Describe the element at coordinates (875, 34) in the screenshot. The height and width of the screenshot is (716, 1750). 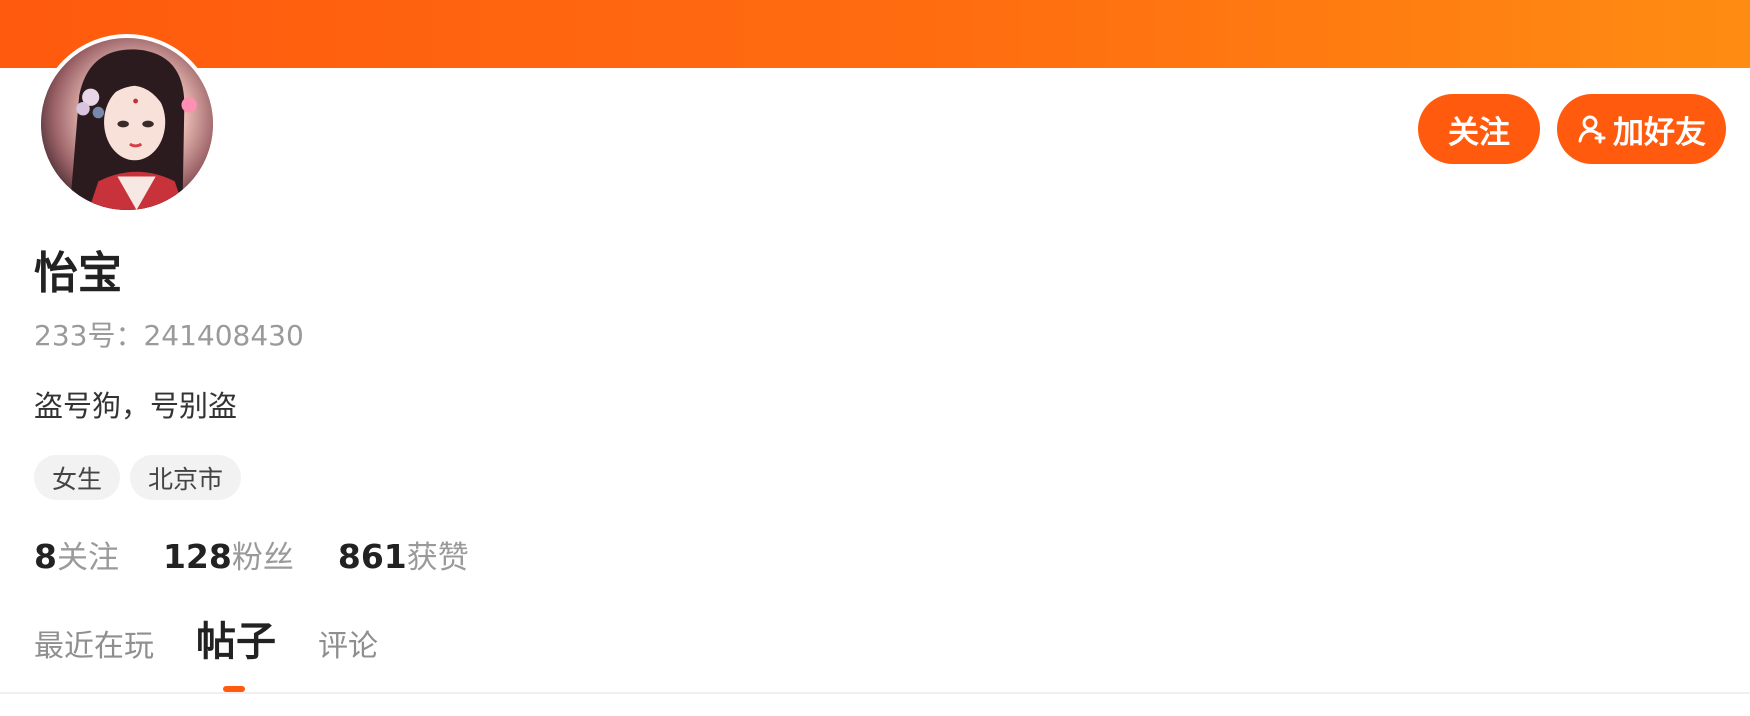
I see `header-banner` at that location.